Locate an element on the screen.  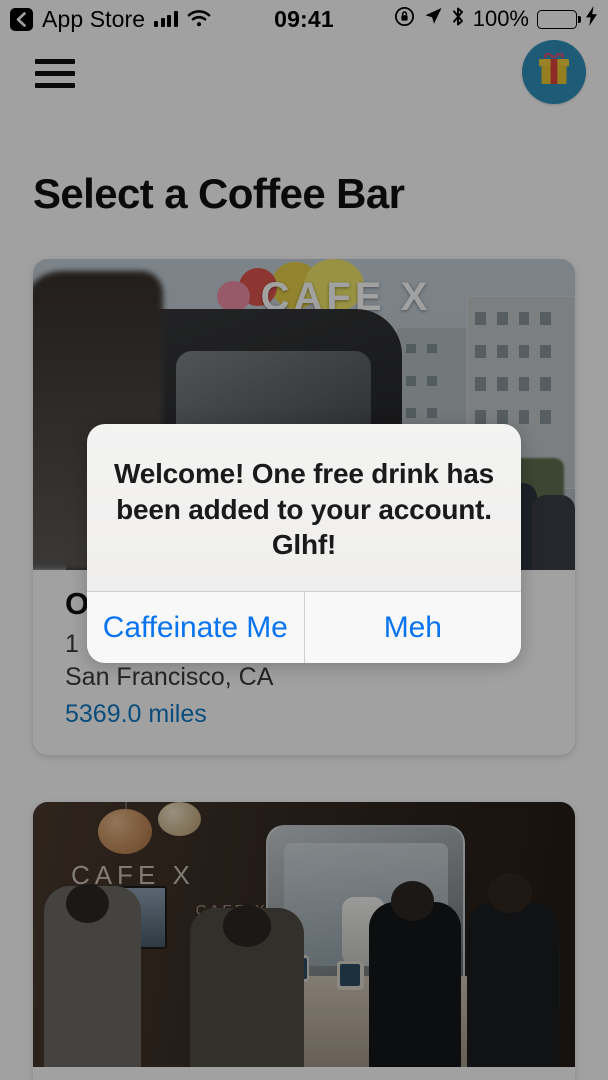
alert-button-row: Caffeinate Me Meh is located at coordinates (304, 627).